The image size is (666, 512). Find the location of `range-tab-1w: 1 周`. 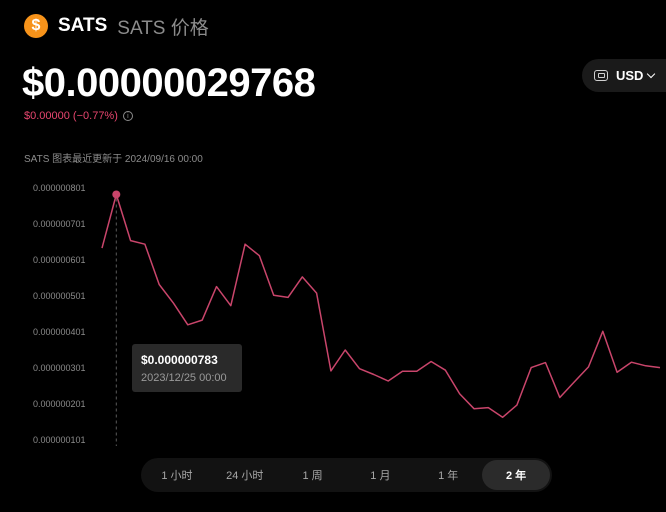

range-tab-1w: 1 周 is located at coordinates (313, 475).